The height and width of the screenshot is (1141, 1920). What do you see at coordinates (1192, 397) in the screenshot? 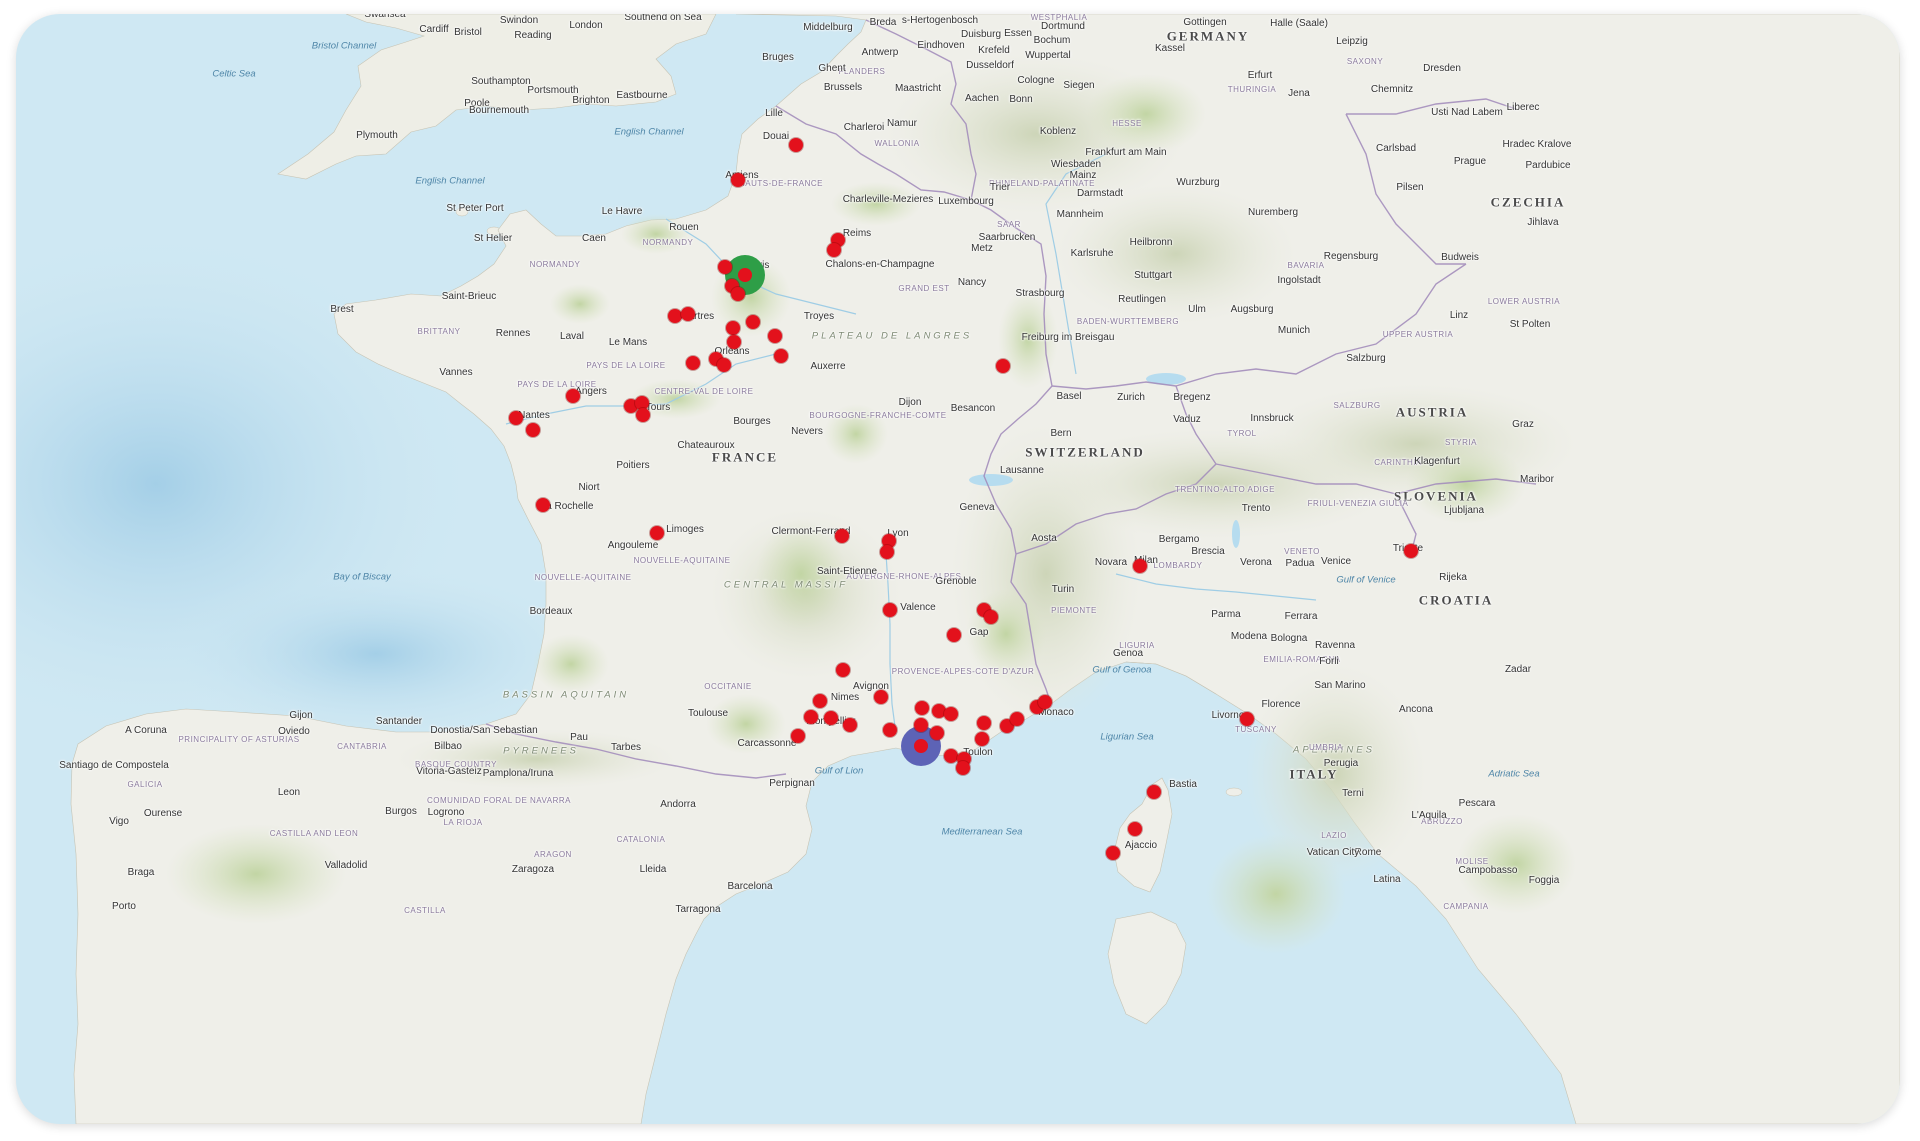
I see `city-label: Bregenz` at bounding box center [1192, 397].